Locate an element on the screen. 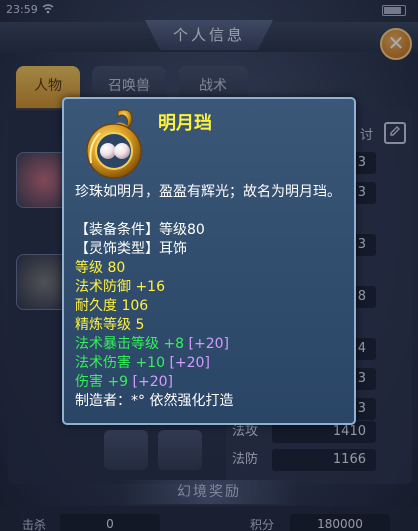 The width and height of the screenshot is (418, 531). item-attribute-line: 法术伤害 +10 [+20] is located at coordinates (142, 363).